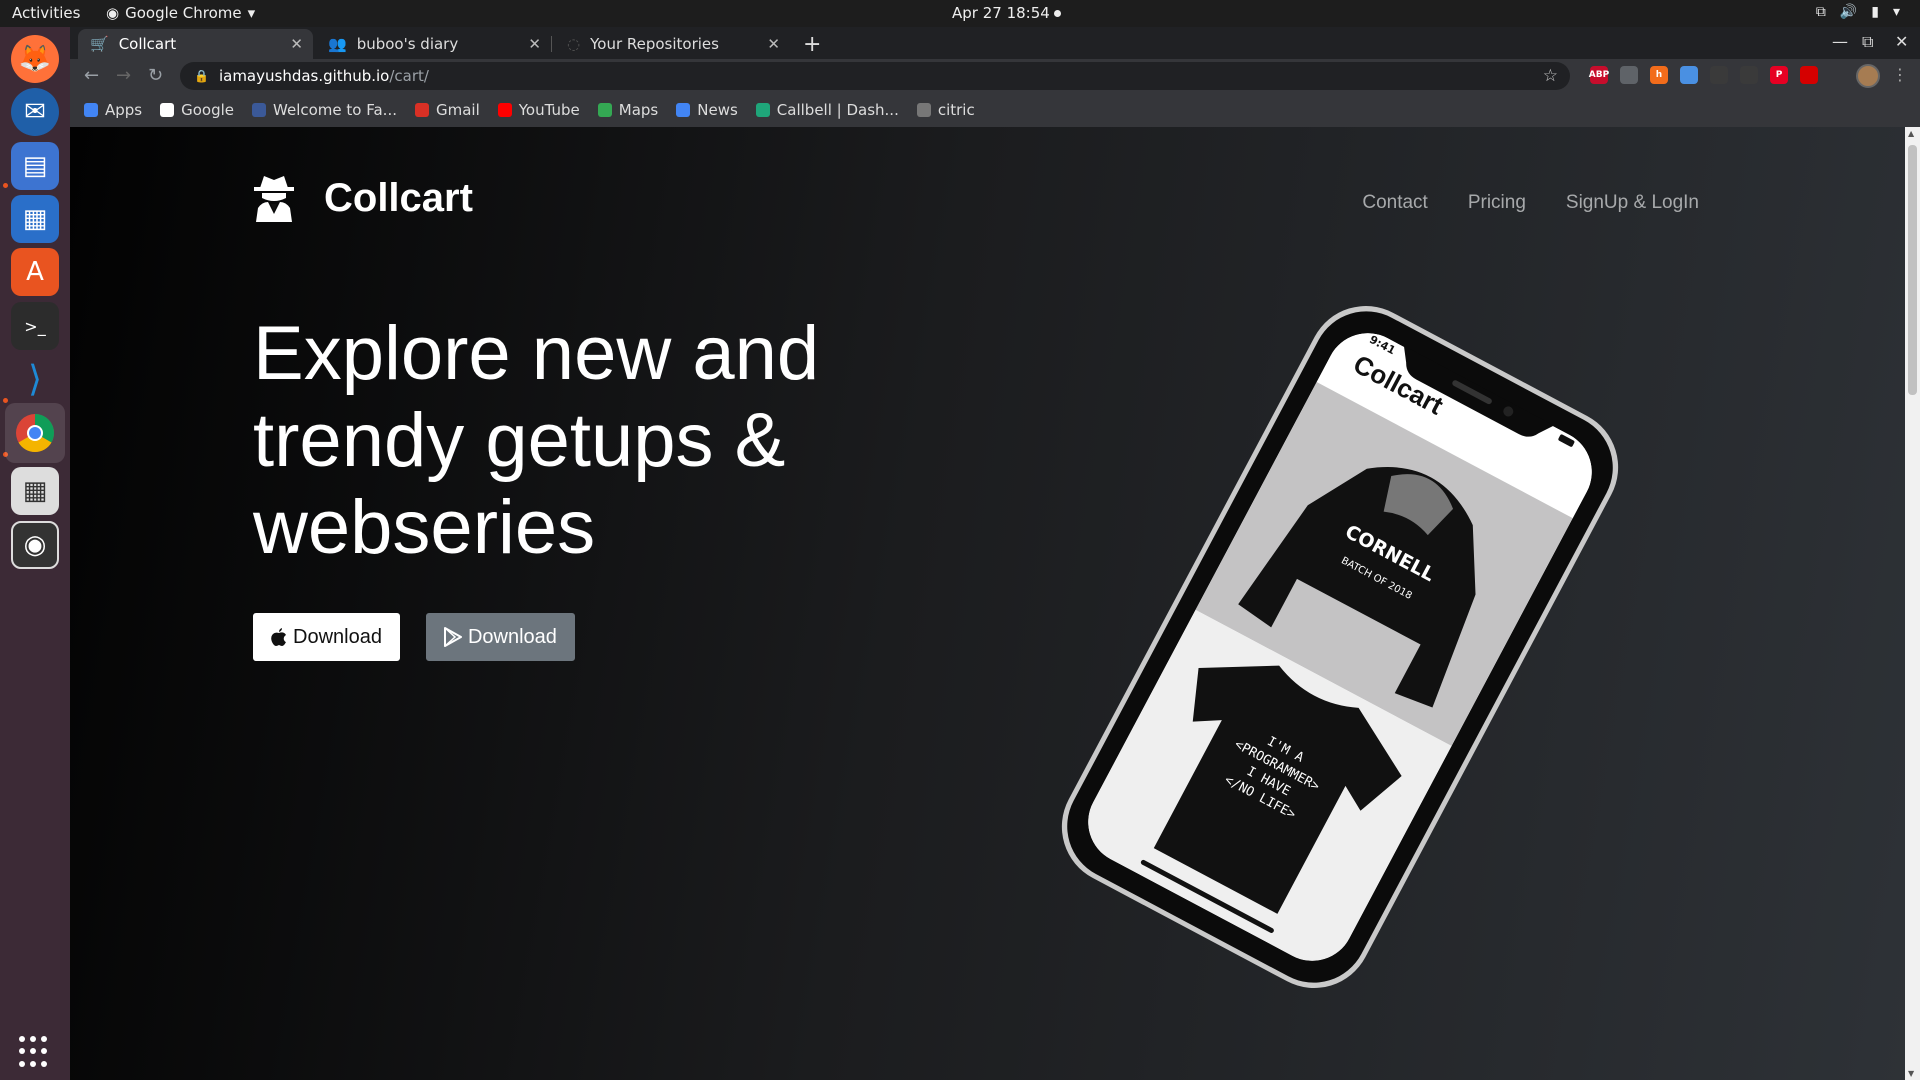 The image size is (1920, 1080). What do you see at coordinates (35, 1052) in the screenshot?
I see `show-applications-icon` at bounding box center [35, 1052].